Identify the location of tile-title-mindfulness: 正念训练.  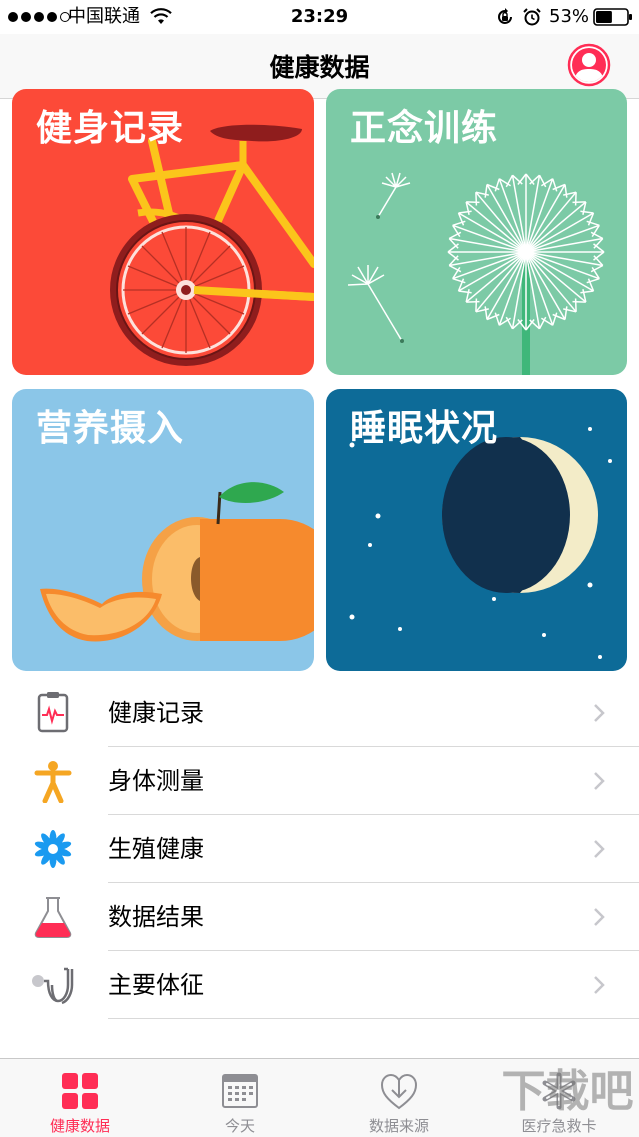
(424, 128).